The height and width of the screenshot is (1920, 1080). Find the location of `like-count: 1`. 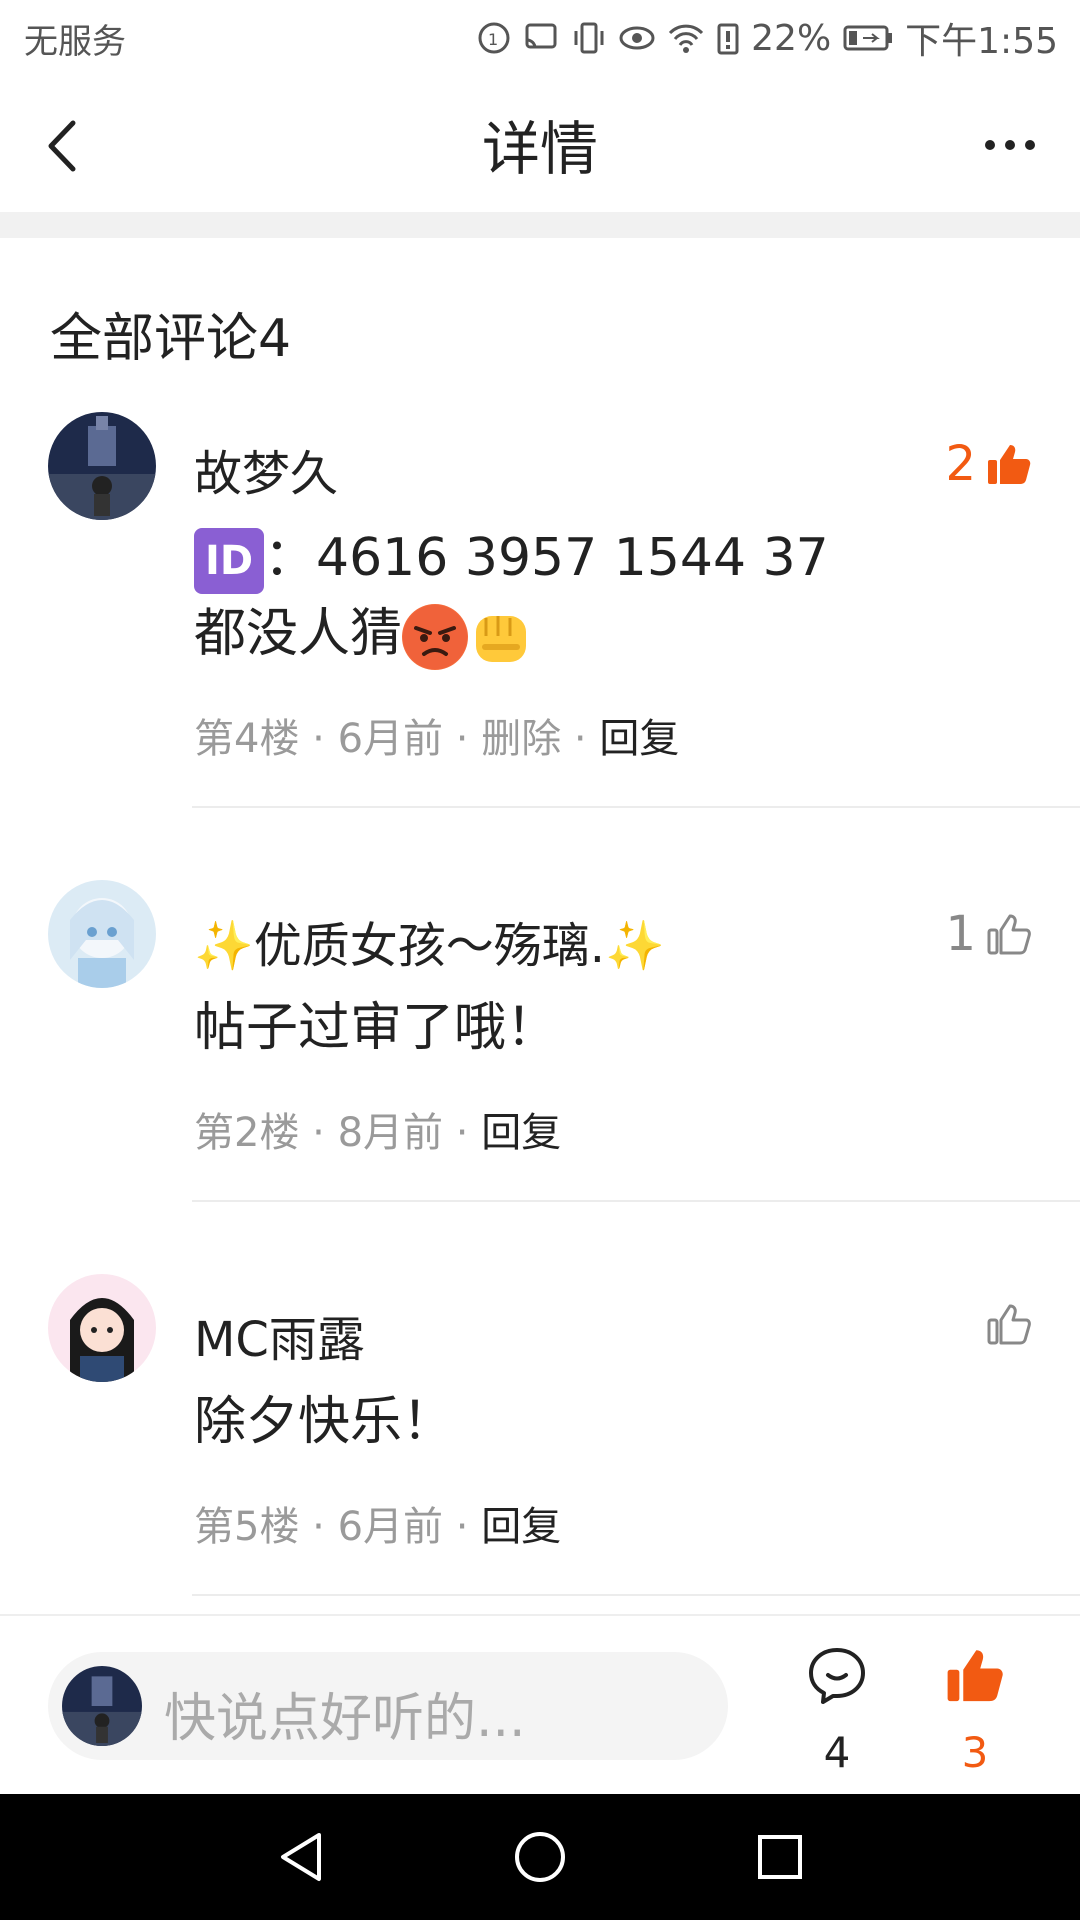

like-count: 1 is located at coordinates (960, 934).